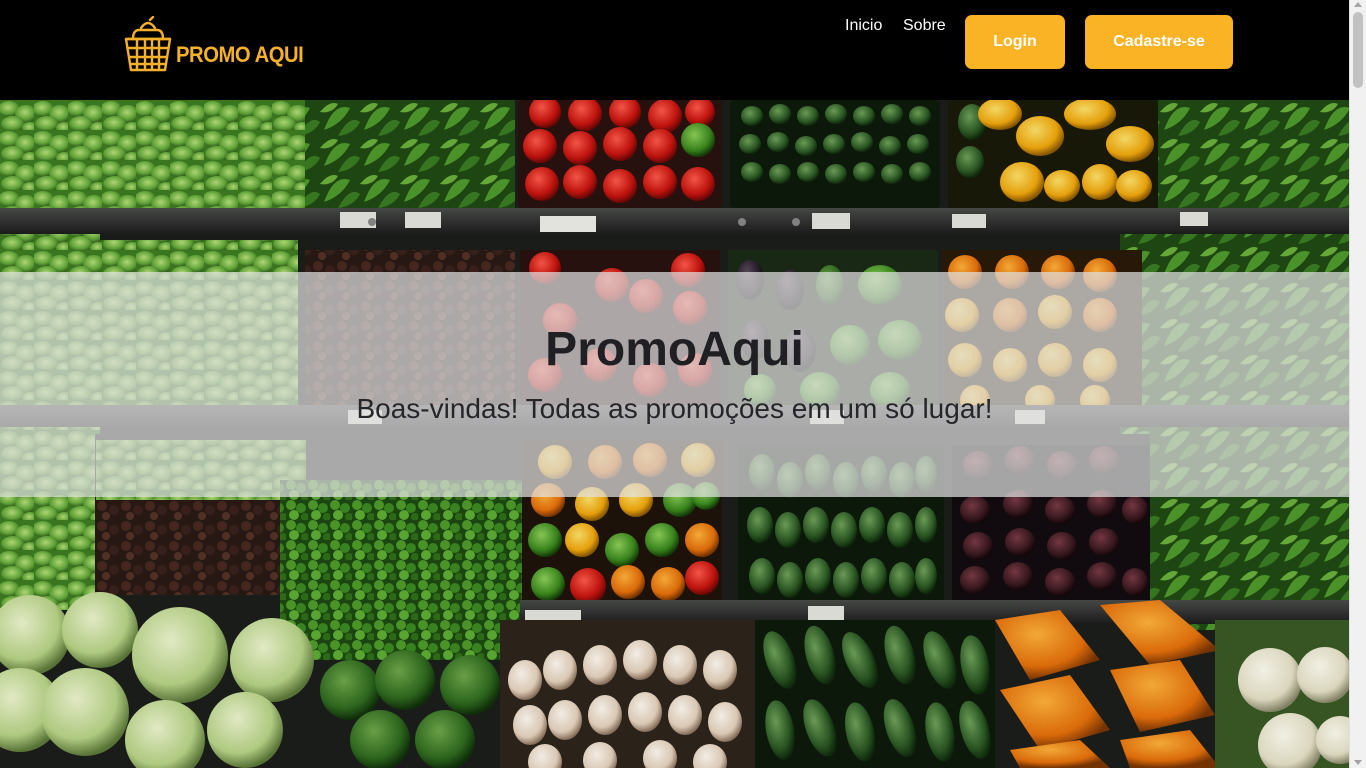  Describe the element at coordinates (148, 44) in the screenshot. I see `shopping-basket-icon` at that location.